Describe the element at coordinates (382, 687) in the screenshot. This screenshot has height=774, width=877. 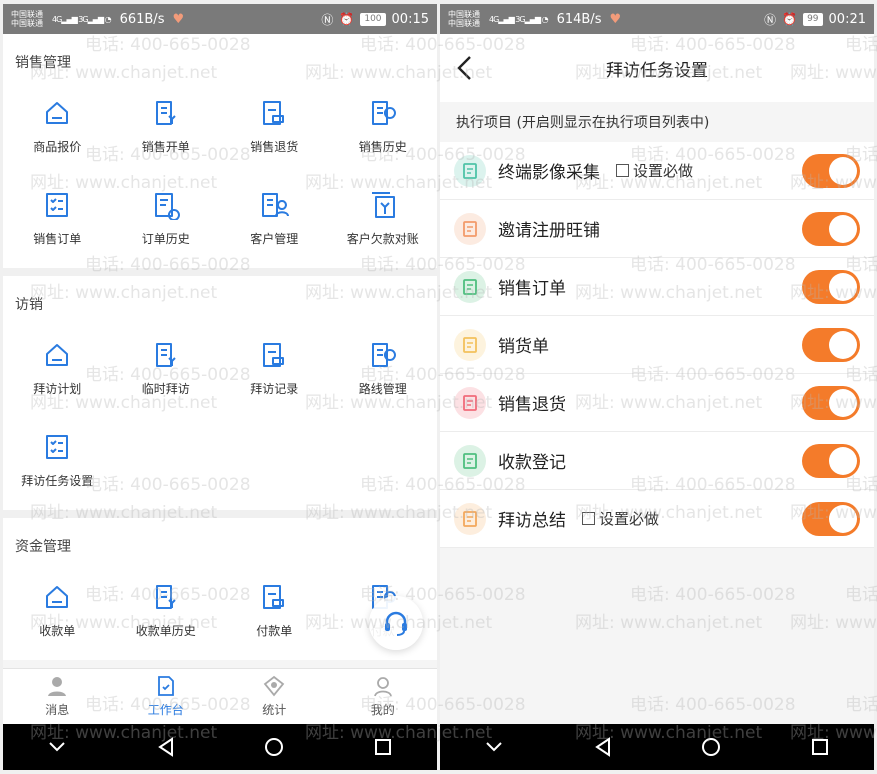
I see `profile-icon` at that location.